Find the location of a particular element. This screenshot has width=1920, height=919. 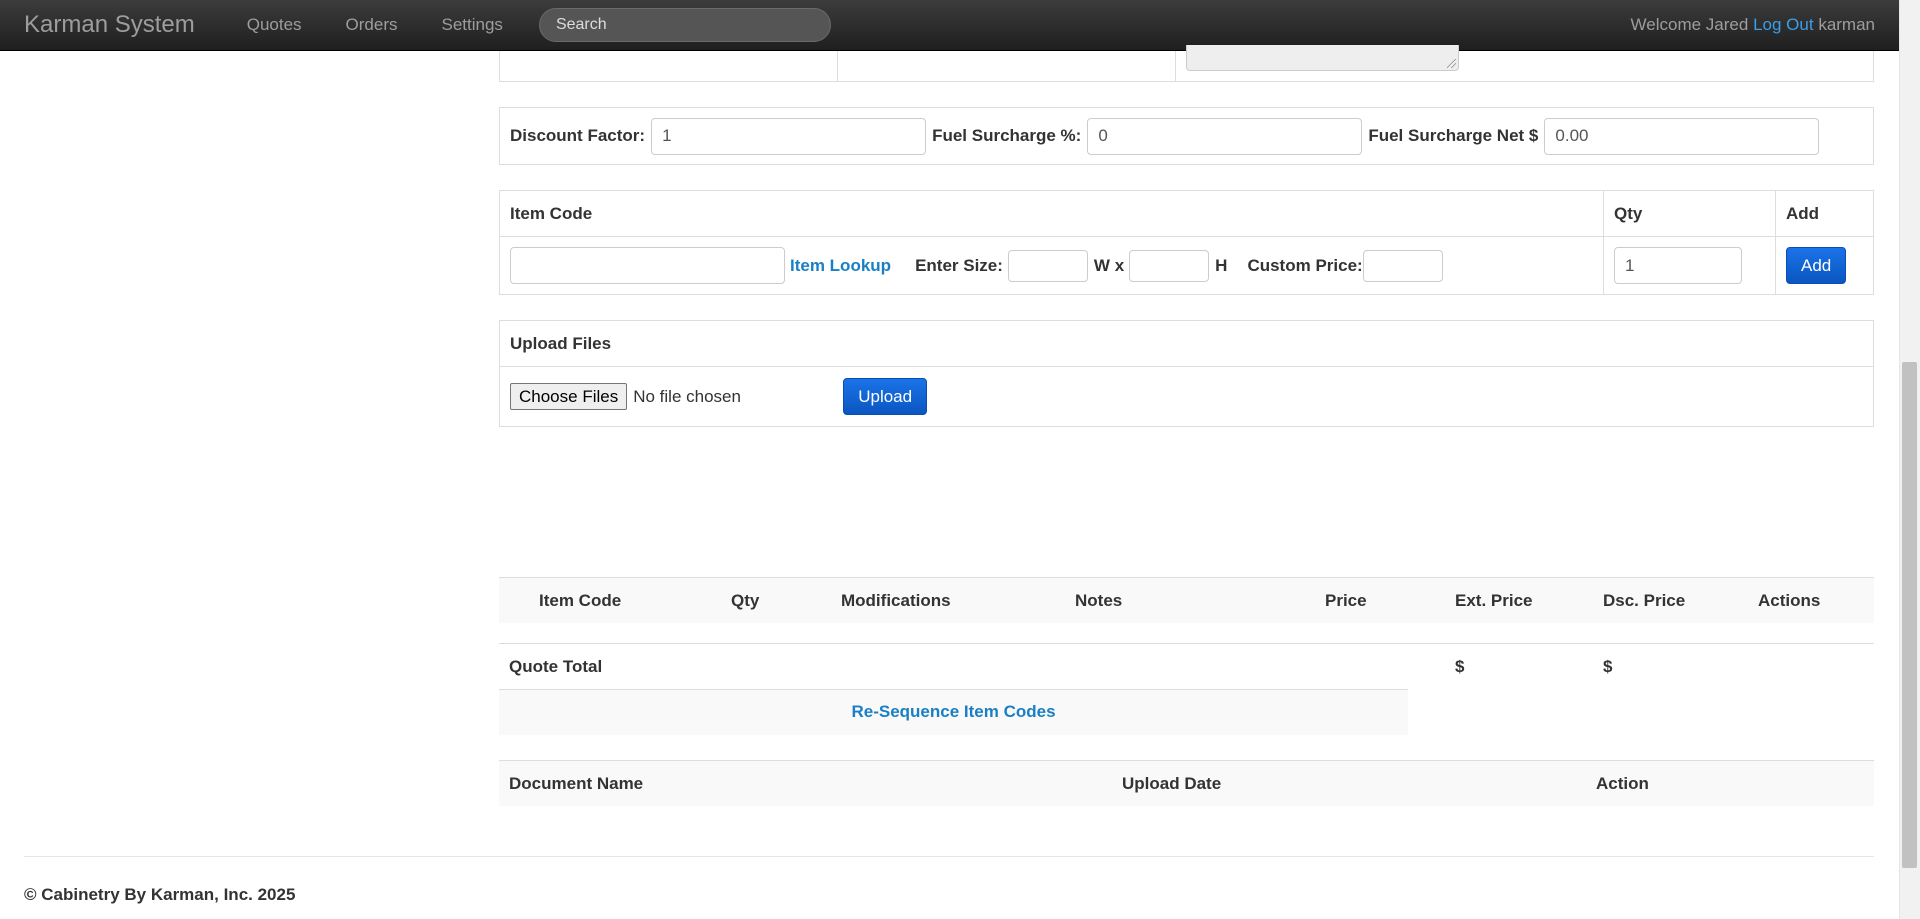

add-cell: Add is located at coordinates (1824, 265).